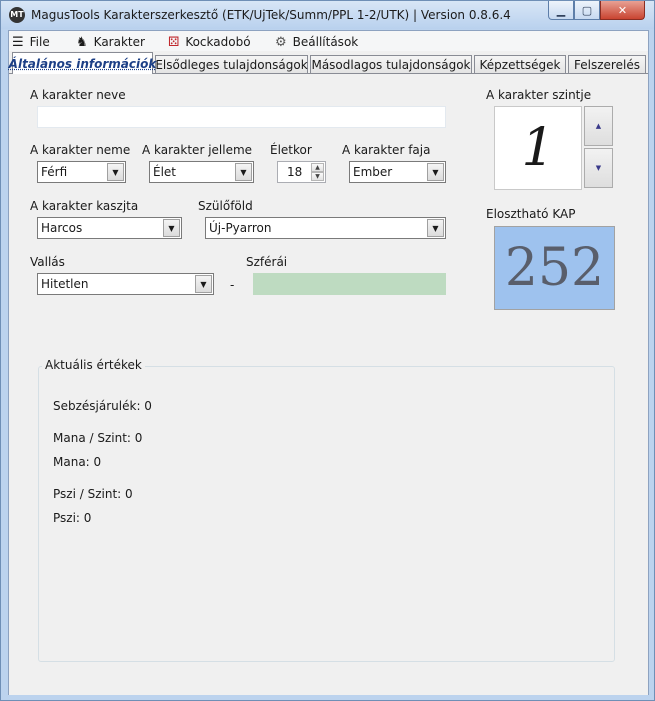  I want to click on level-down-button: ▼, so click(598, 168).